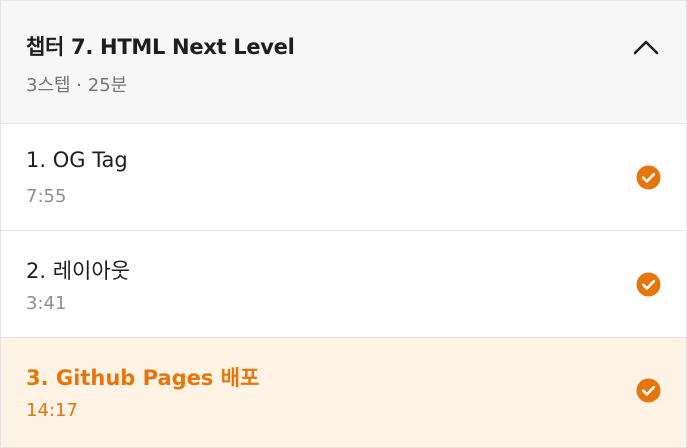 This screenshot has height=448, width=687. I want to click on chapter-meta: 3스텝 · 25분, so click(77, 85).